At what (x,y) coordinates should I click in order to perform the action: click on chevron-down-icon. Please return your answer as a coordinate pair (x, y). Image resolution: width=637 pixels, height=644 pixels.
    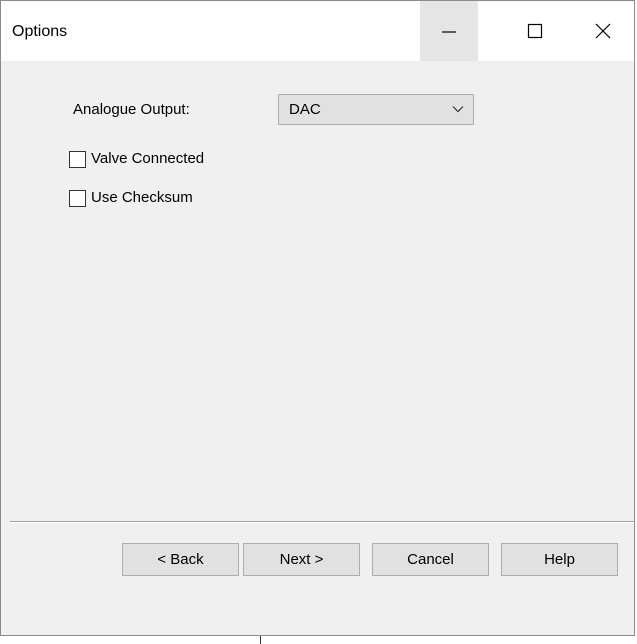
    Looking at the image, I should click on (458, 109).